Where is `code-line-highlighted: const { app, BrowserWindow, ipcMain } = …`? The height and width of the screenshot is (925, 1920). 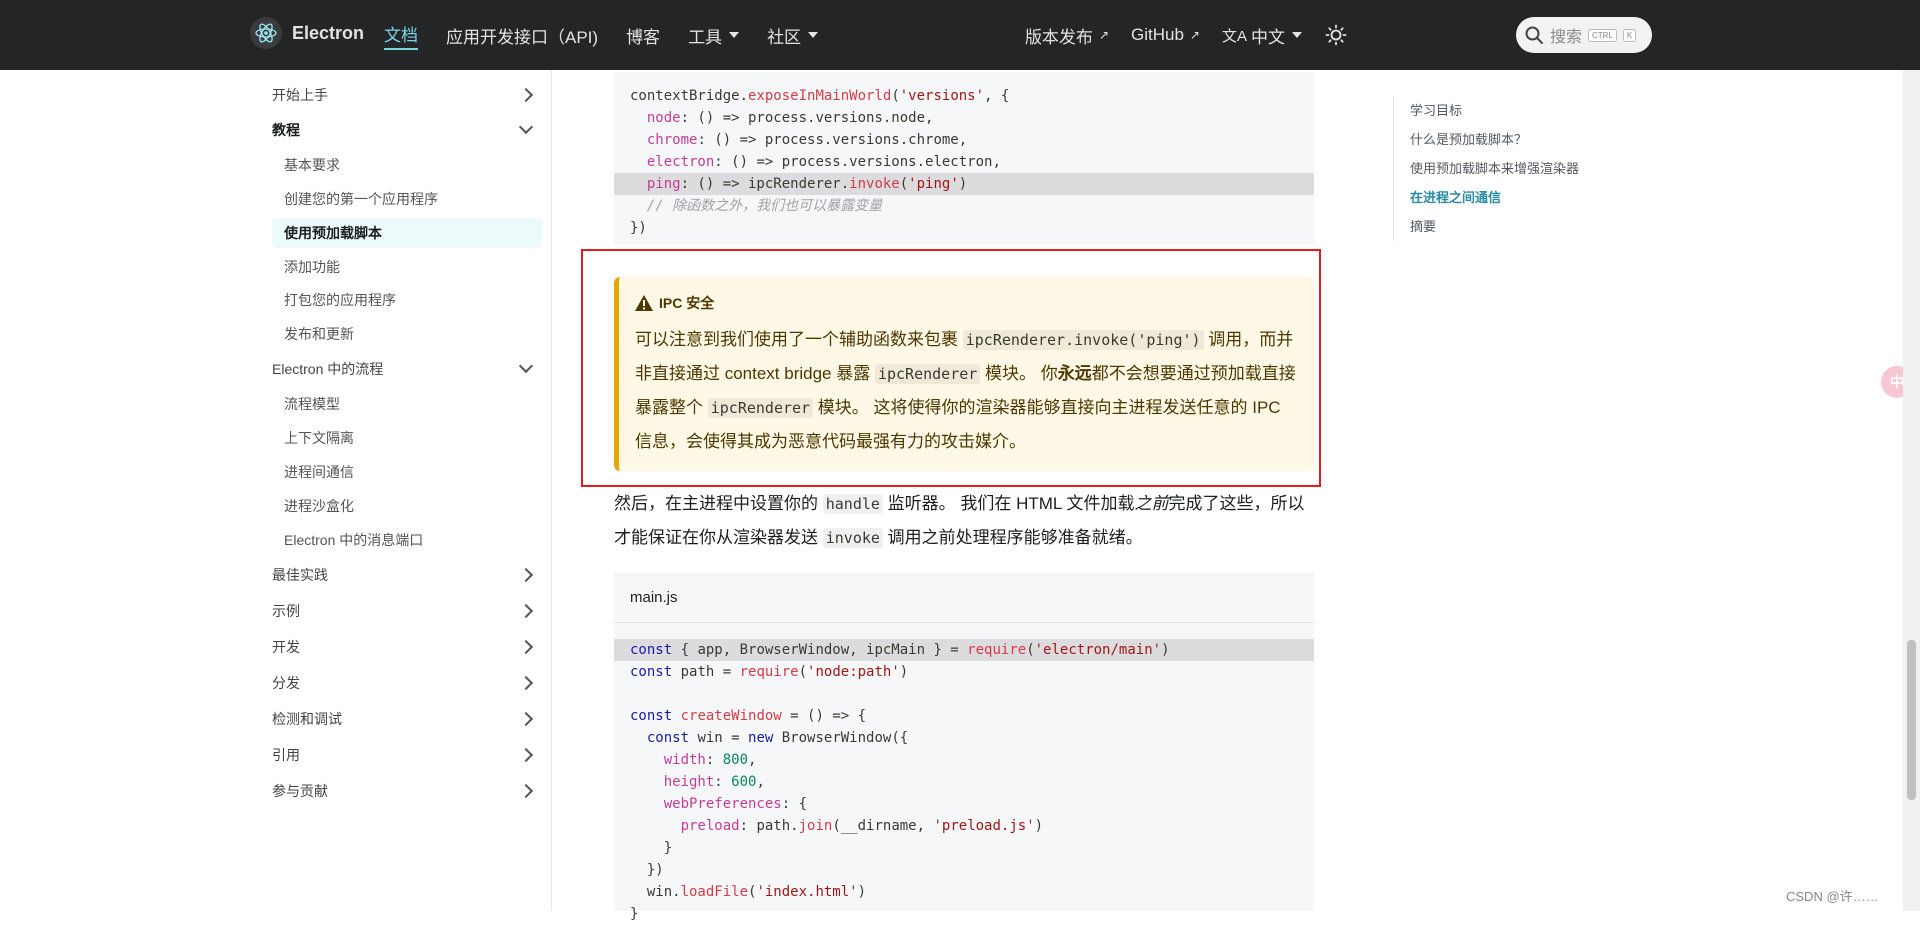 code-line-highlighted: const { app, BrowserWindow, ipcMain } = … is located at coordinates (964, 650).